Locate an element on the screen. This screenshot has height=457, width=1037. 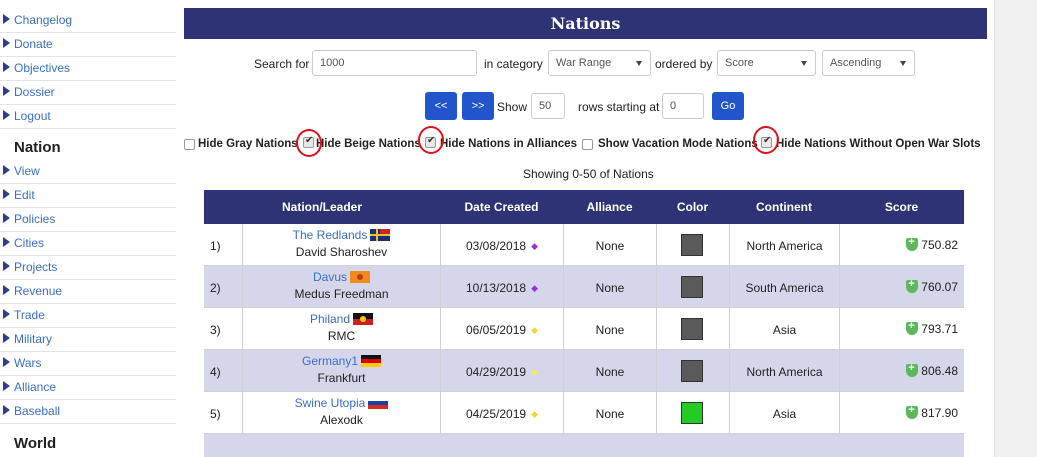
option-hide-beige-label: Hide Beige Nations is located at coordinates (368, 144).